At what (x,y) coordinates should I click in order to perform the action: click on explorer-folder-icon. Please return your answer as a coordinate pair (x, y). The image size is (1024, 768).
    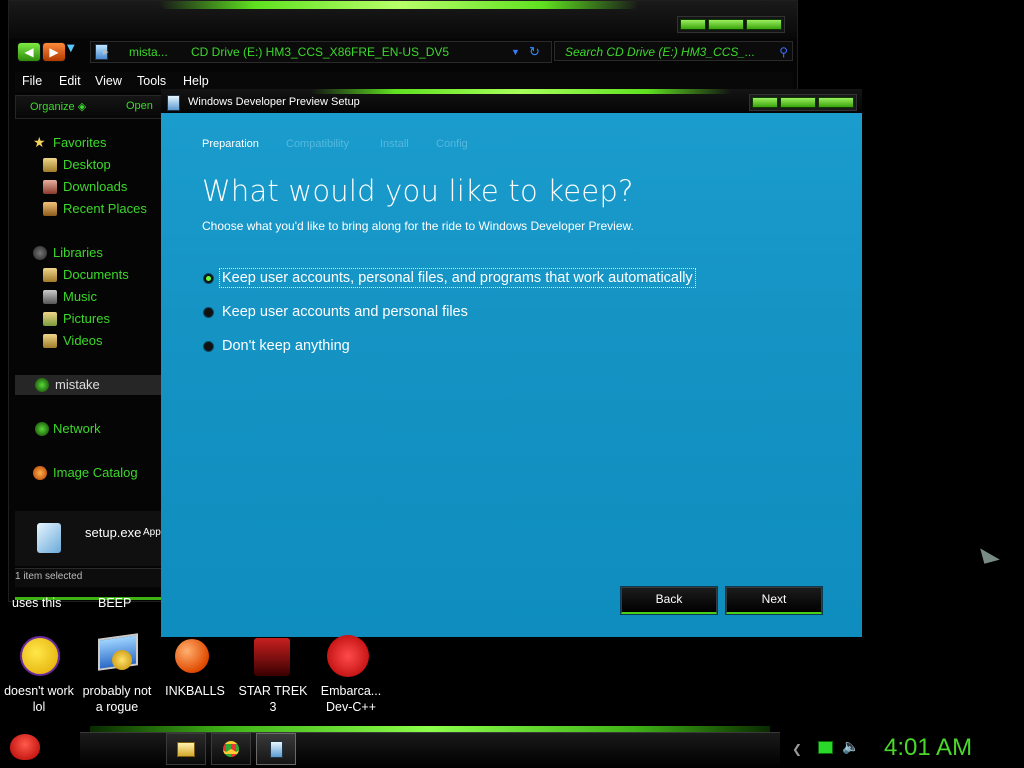
    Looking at the image, I should click on (186, 749).